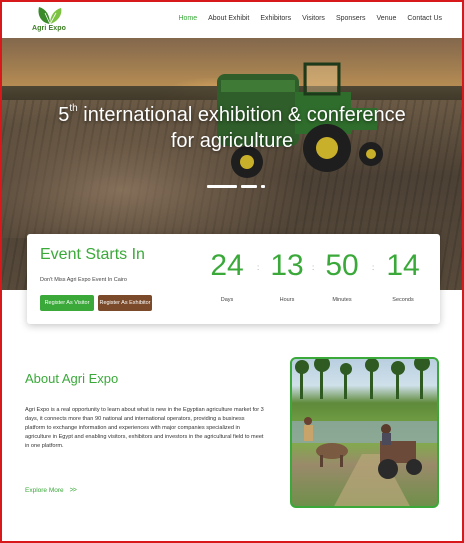  I want to click on minutes-label: Minutes, so click(342, 300).